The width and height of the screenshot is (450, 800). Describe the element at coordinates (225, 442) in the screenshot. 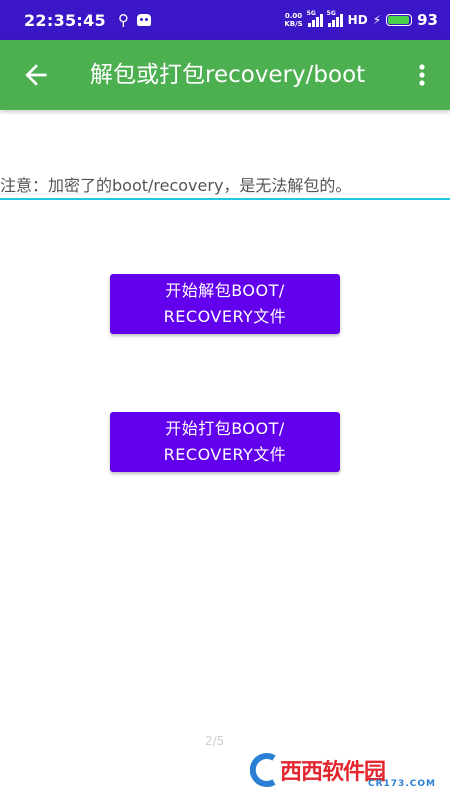

I see `pack-button: 开始打包BOOT/ RECOVERY文件` at that location.